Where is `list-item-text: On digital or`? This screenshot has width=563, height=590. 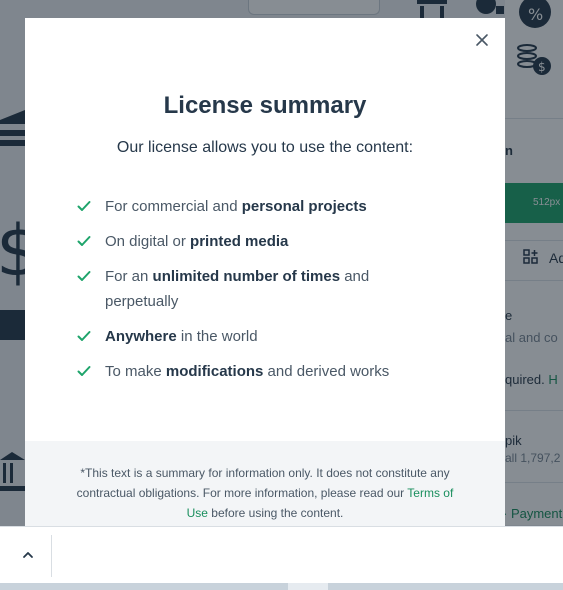
list-item-text: On digital or is located at coordinates (148, 241).